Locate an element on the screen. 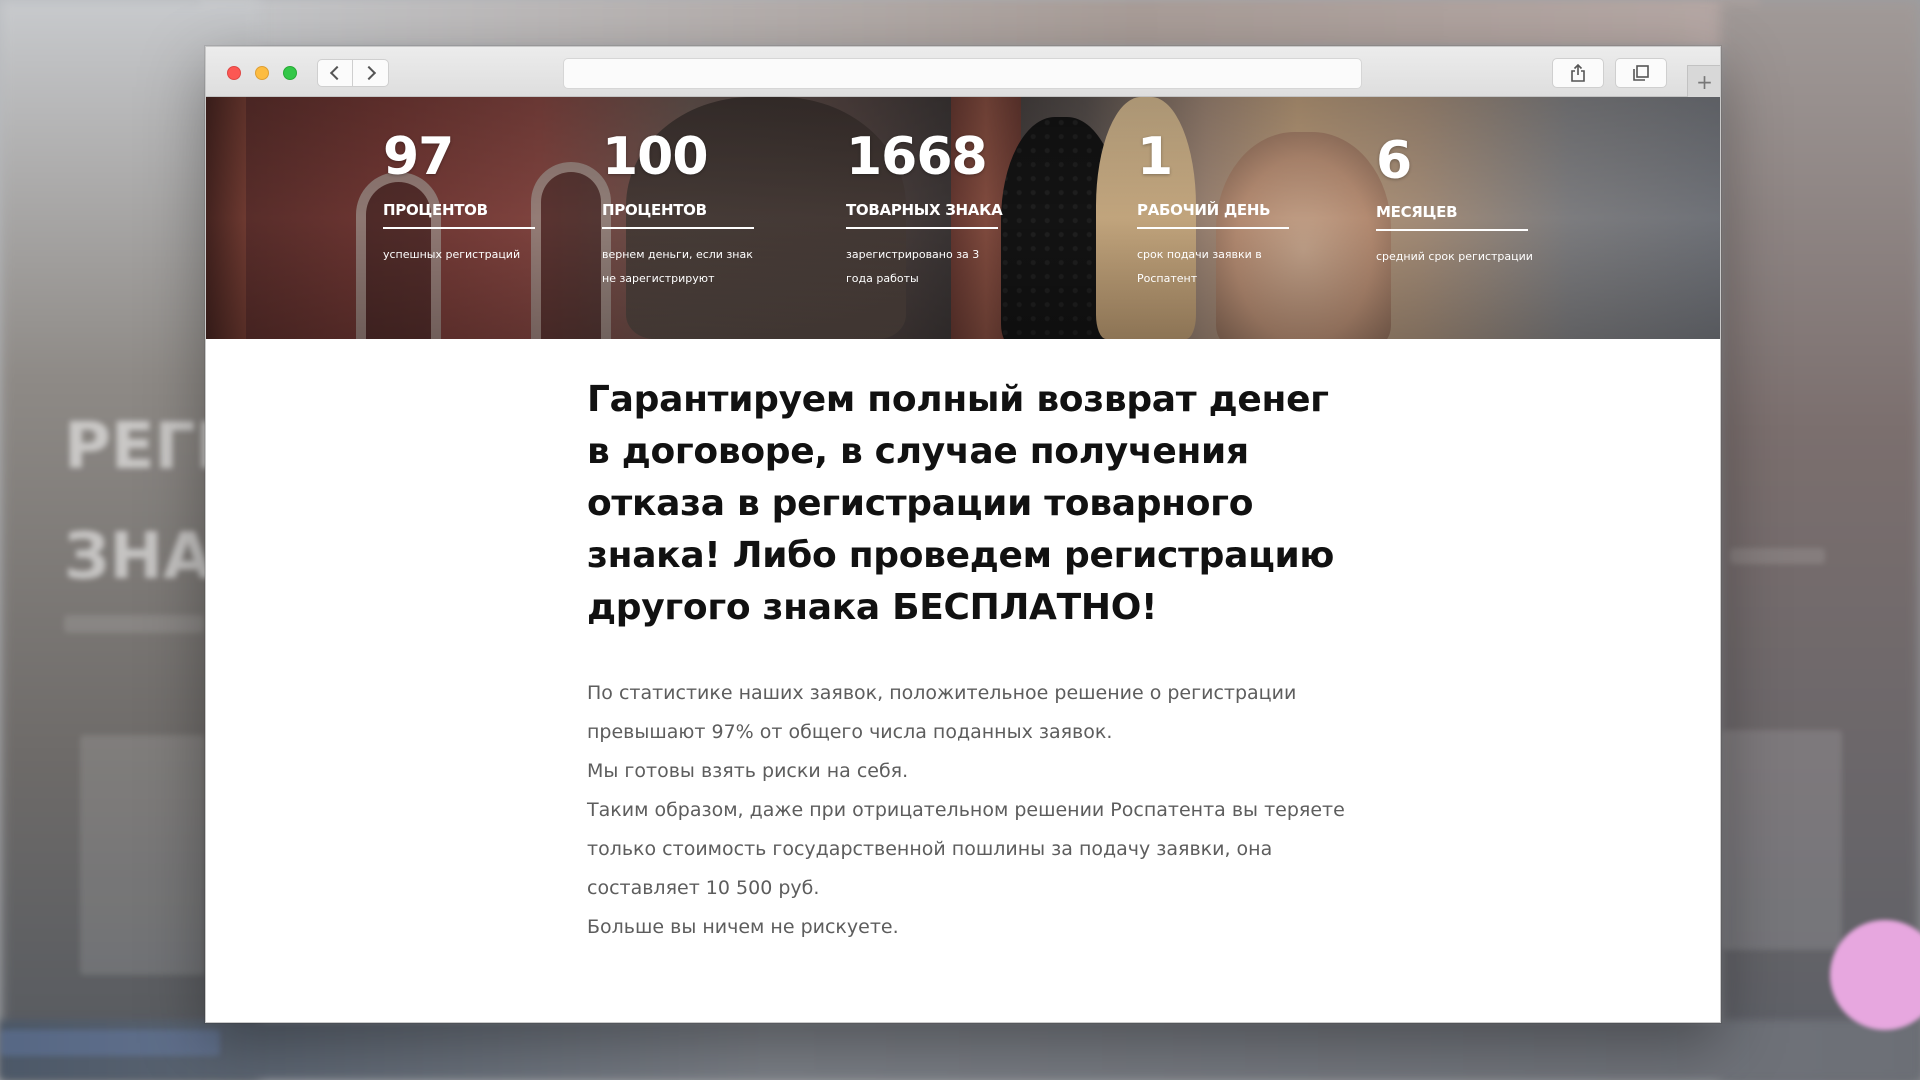 This screenshot has height=1080, width=1920. body-paragraph-risks: Мы готовы взять риски на себя. is located at coordinates (748, 771).